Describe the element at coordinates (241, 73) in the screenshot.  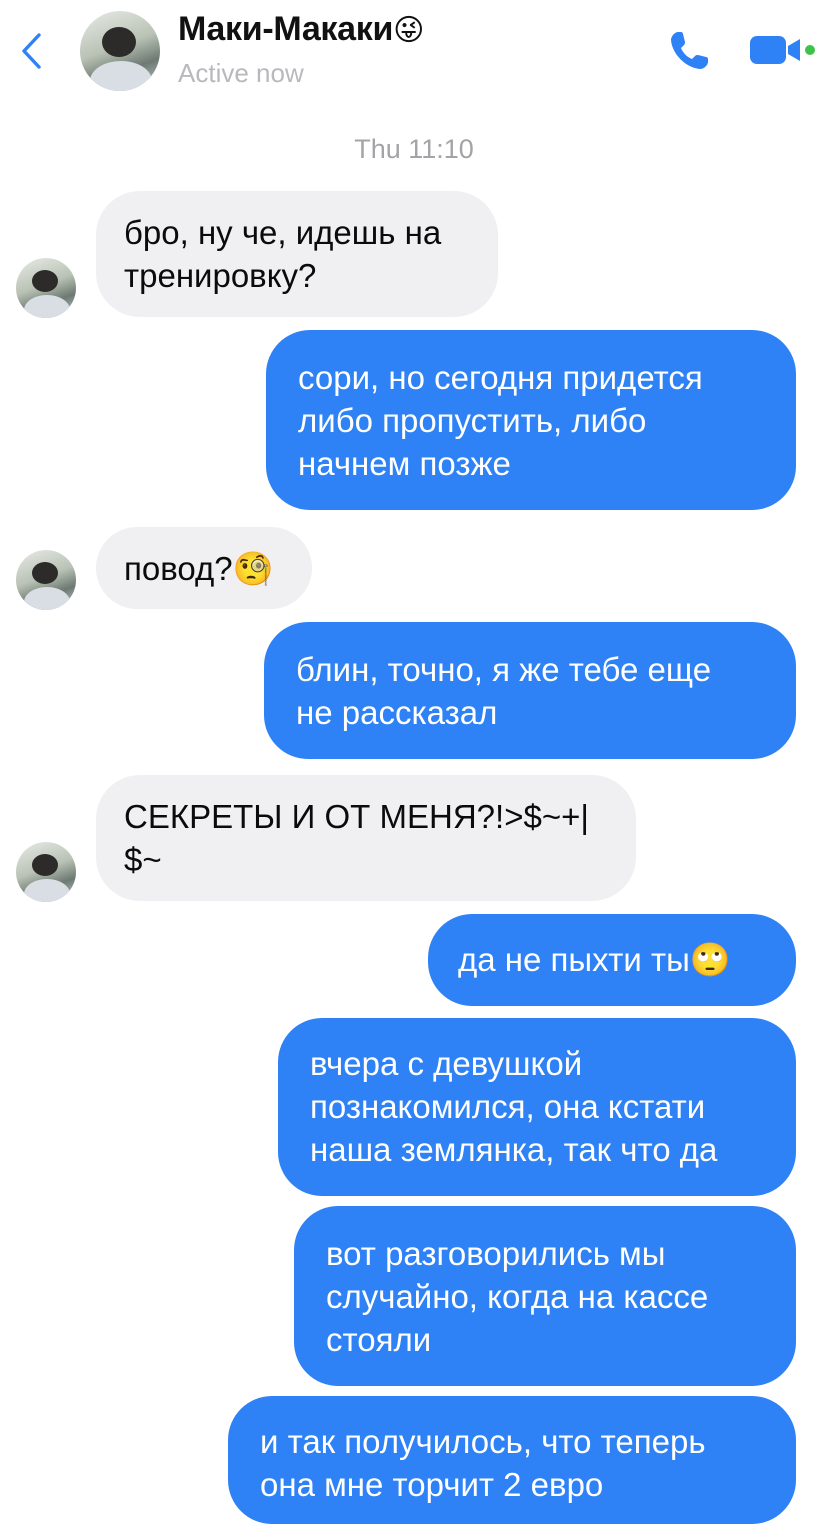
I see `active-status: Active now` at that location.